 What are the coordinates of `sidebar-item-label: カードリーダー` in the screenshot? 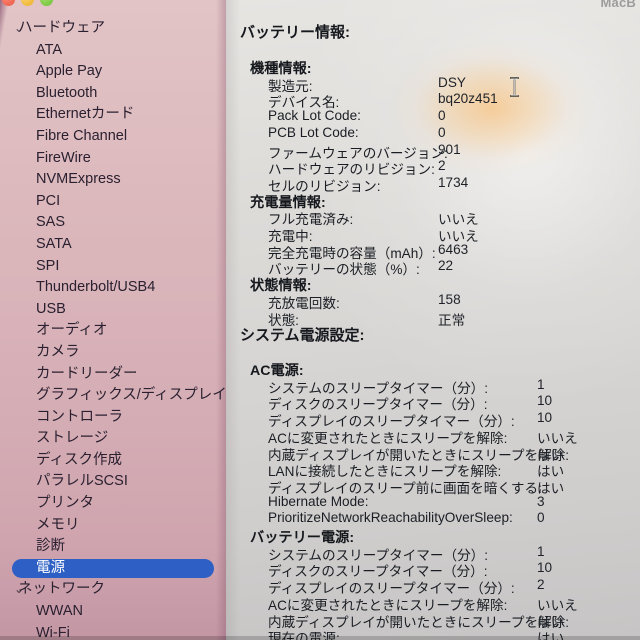 It's located at (87, 373).